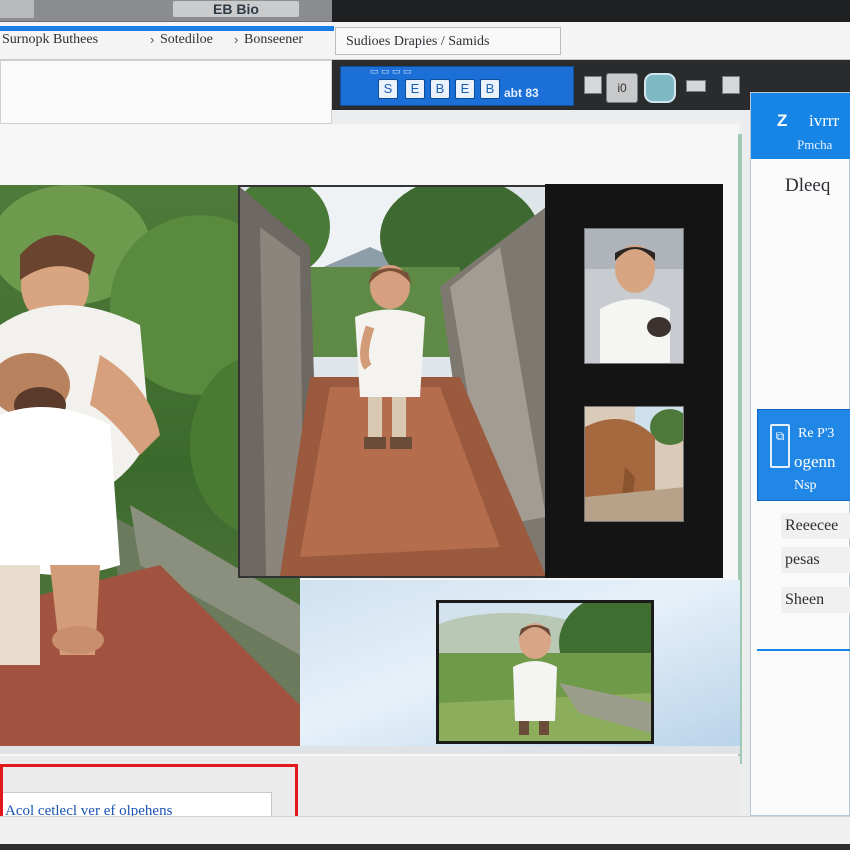  I want to click on breadcrumb-item-3: Bonseener, so click(273, 40).